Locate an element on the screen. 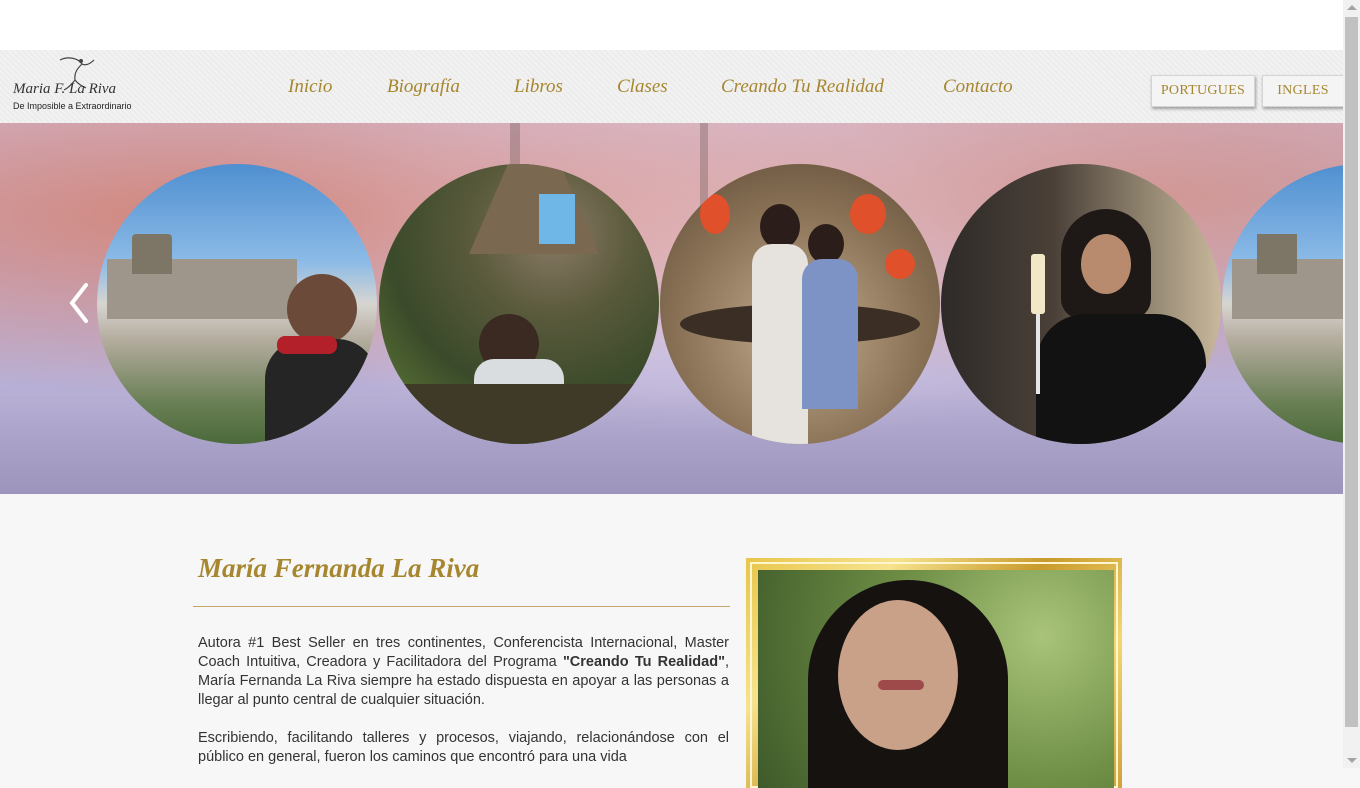  slide-photo-eiffel-tower is located at coordinates (519, 304).